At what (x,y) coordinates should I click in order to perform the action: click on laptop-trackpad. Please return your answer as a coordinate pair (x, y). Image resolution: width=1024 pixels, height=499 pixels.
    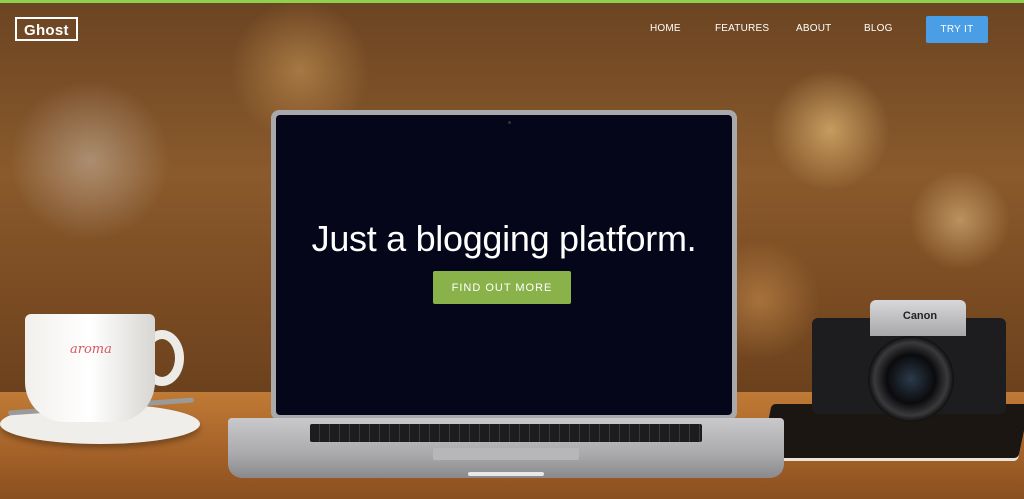
    Looking at the image, I should click on (506, 454).